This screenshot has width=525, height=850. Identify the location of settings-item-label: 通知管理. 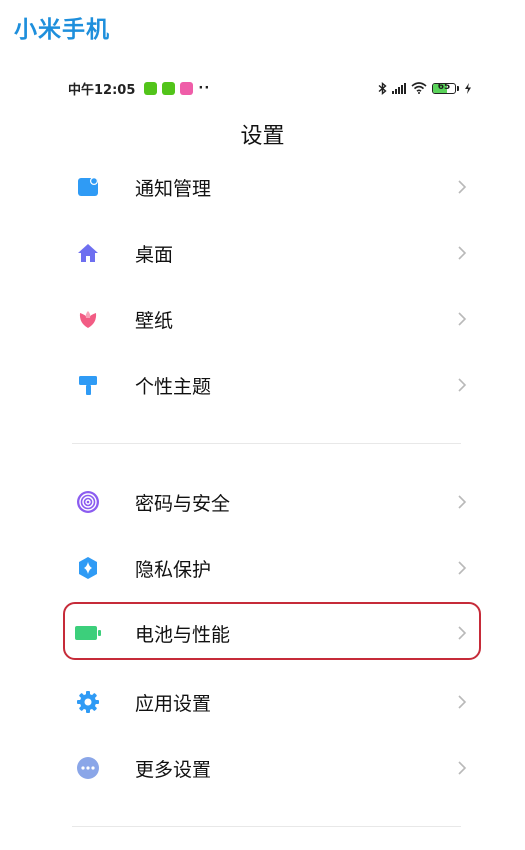
(173, 188).